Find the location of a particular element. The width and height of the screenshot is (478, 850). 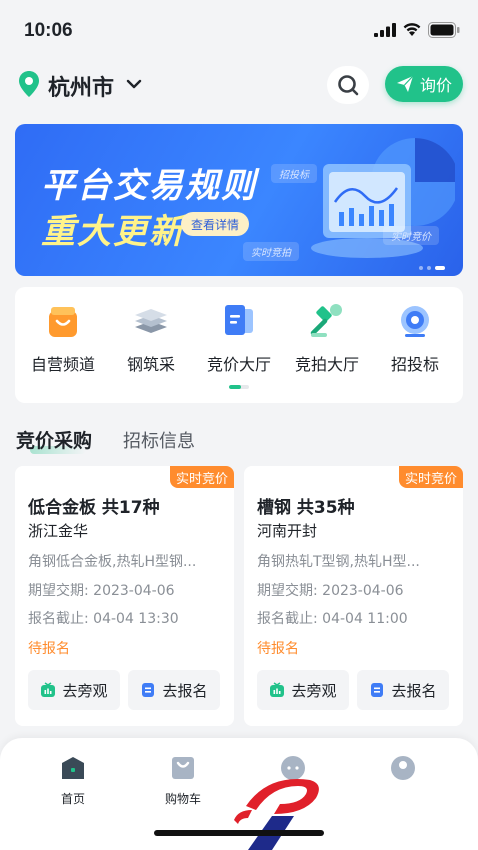

banner-dot-active is located at coordinates (440, 268).